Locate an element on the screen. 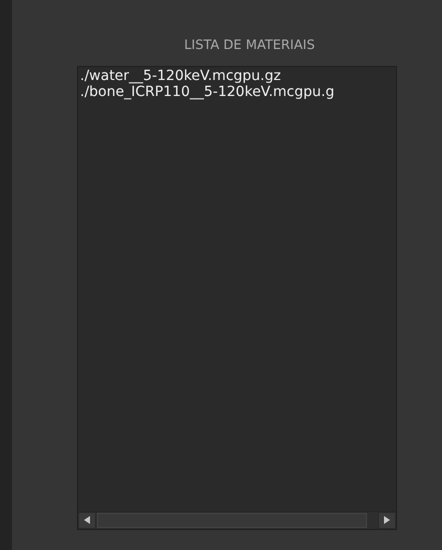  scroll-right-button is located at coordinates (387, 520).